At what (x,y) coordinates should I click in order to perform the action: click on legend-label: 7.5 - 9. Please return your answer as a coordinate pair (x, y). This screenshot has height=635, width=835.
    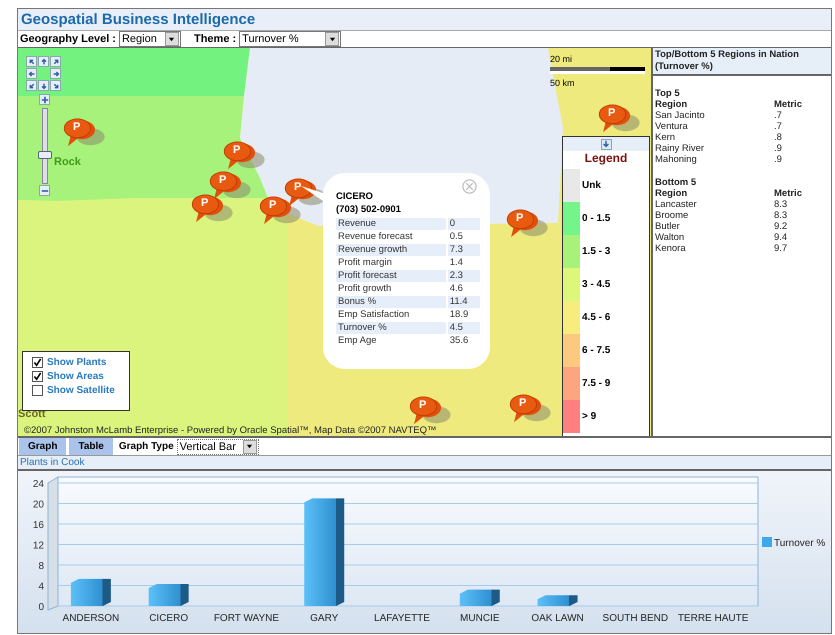
    Looking at the image, I should click on (596, 383).